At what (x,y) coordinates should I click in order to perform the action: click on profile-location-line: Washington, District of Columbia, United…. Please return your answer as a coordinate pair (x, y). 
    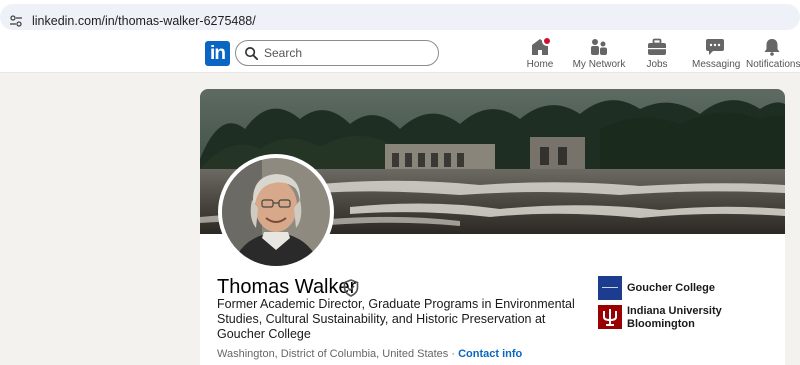
    Looking at the image, I should click on (369, 354).